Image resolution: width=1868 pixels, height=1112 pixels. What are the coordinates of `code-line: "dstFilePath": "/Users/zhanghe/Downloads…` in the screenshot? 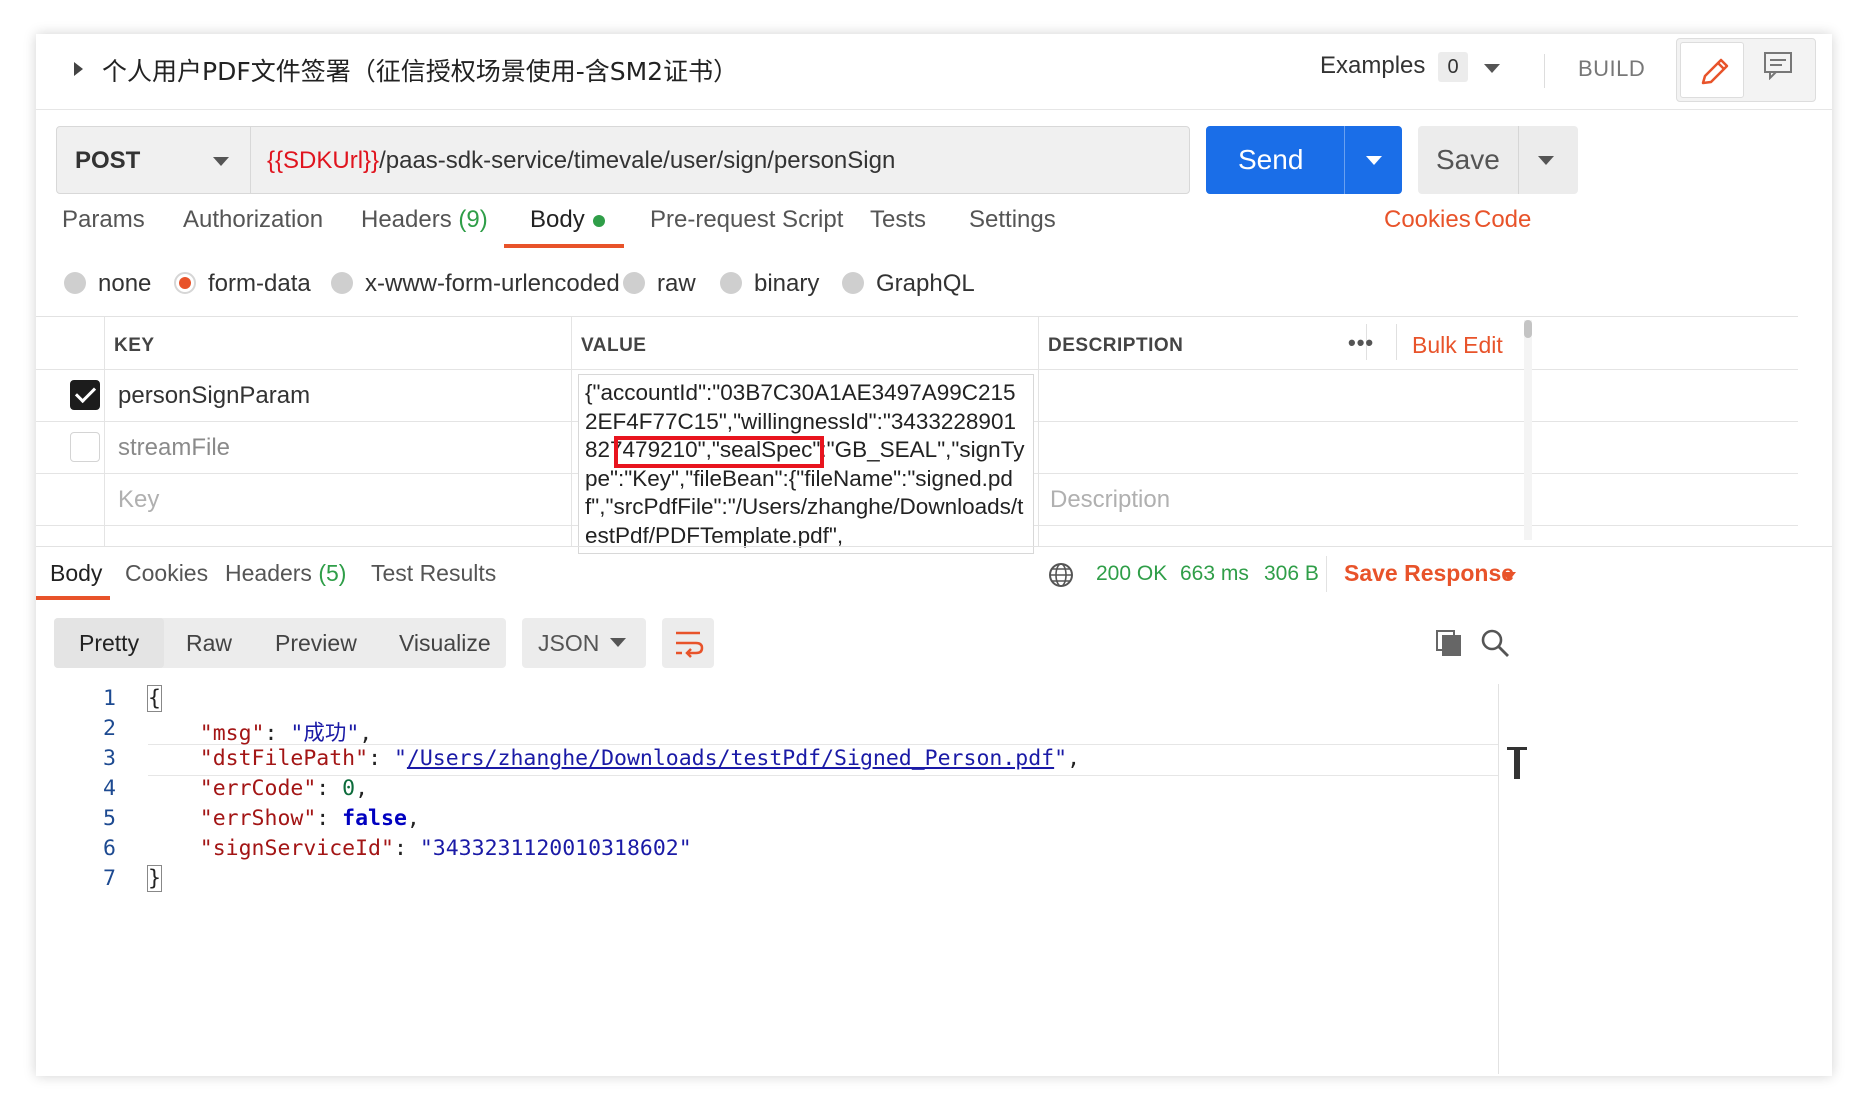 It's located at (640, 758).